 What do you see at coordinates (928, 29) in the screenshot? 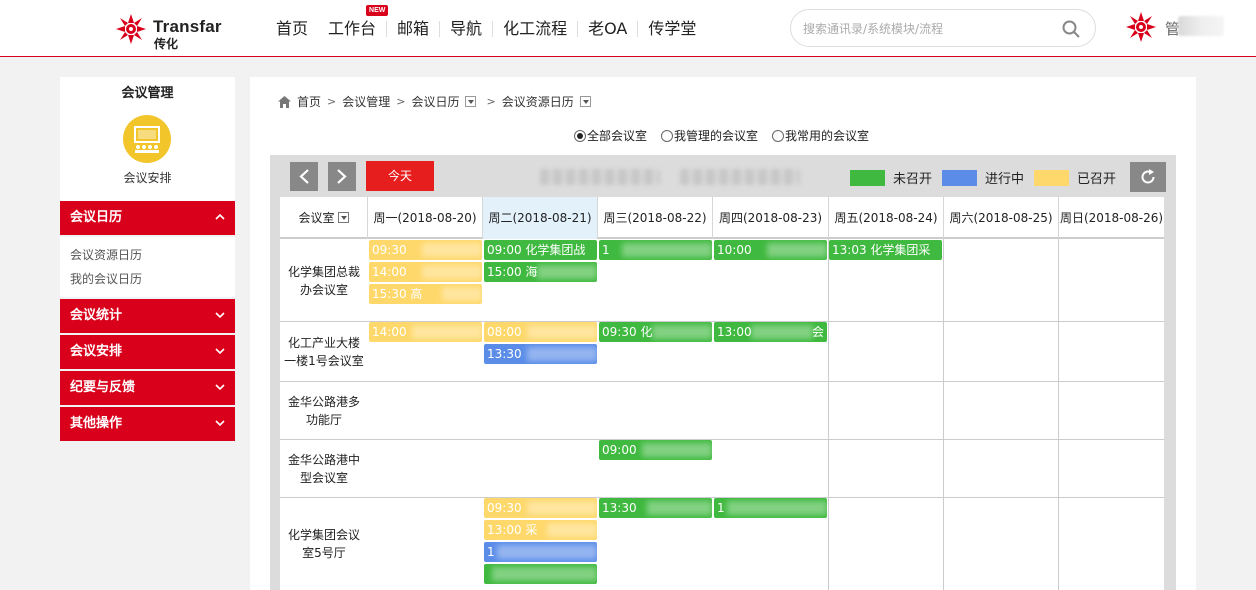
I see `search-input` at bounding box center [928, 29].